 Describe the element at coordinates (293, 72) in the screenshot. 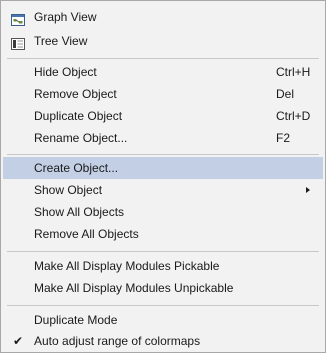

I see `shortcut-label: Ctrl+H` at that location.